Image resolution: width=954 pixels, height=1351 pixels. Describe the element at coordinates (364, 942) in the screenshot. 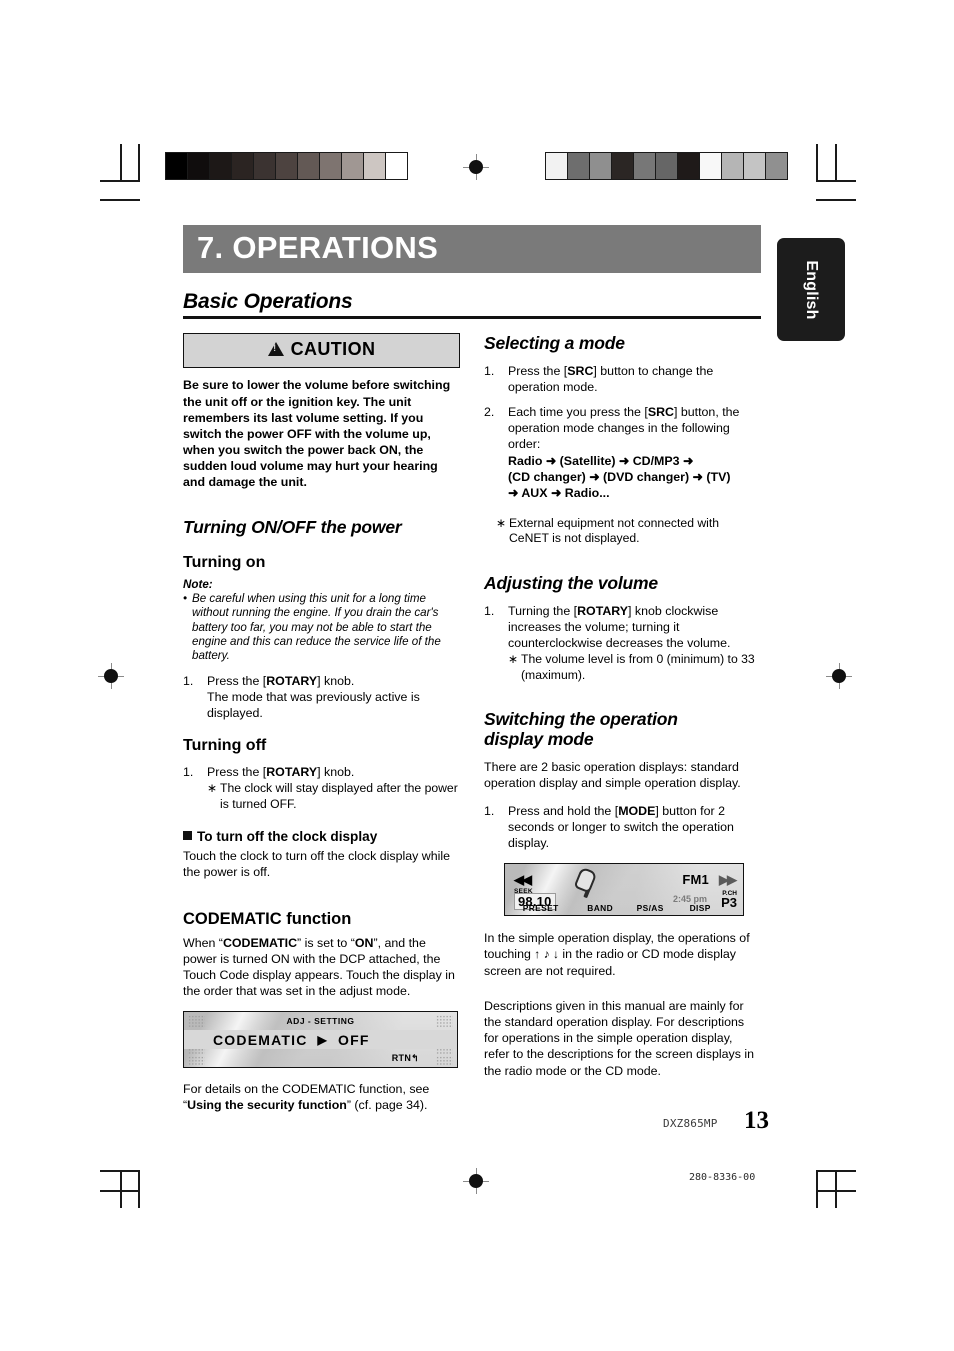

I see `codematic-body-b2: ON` at that location.